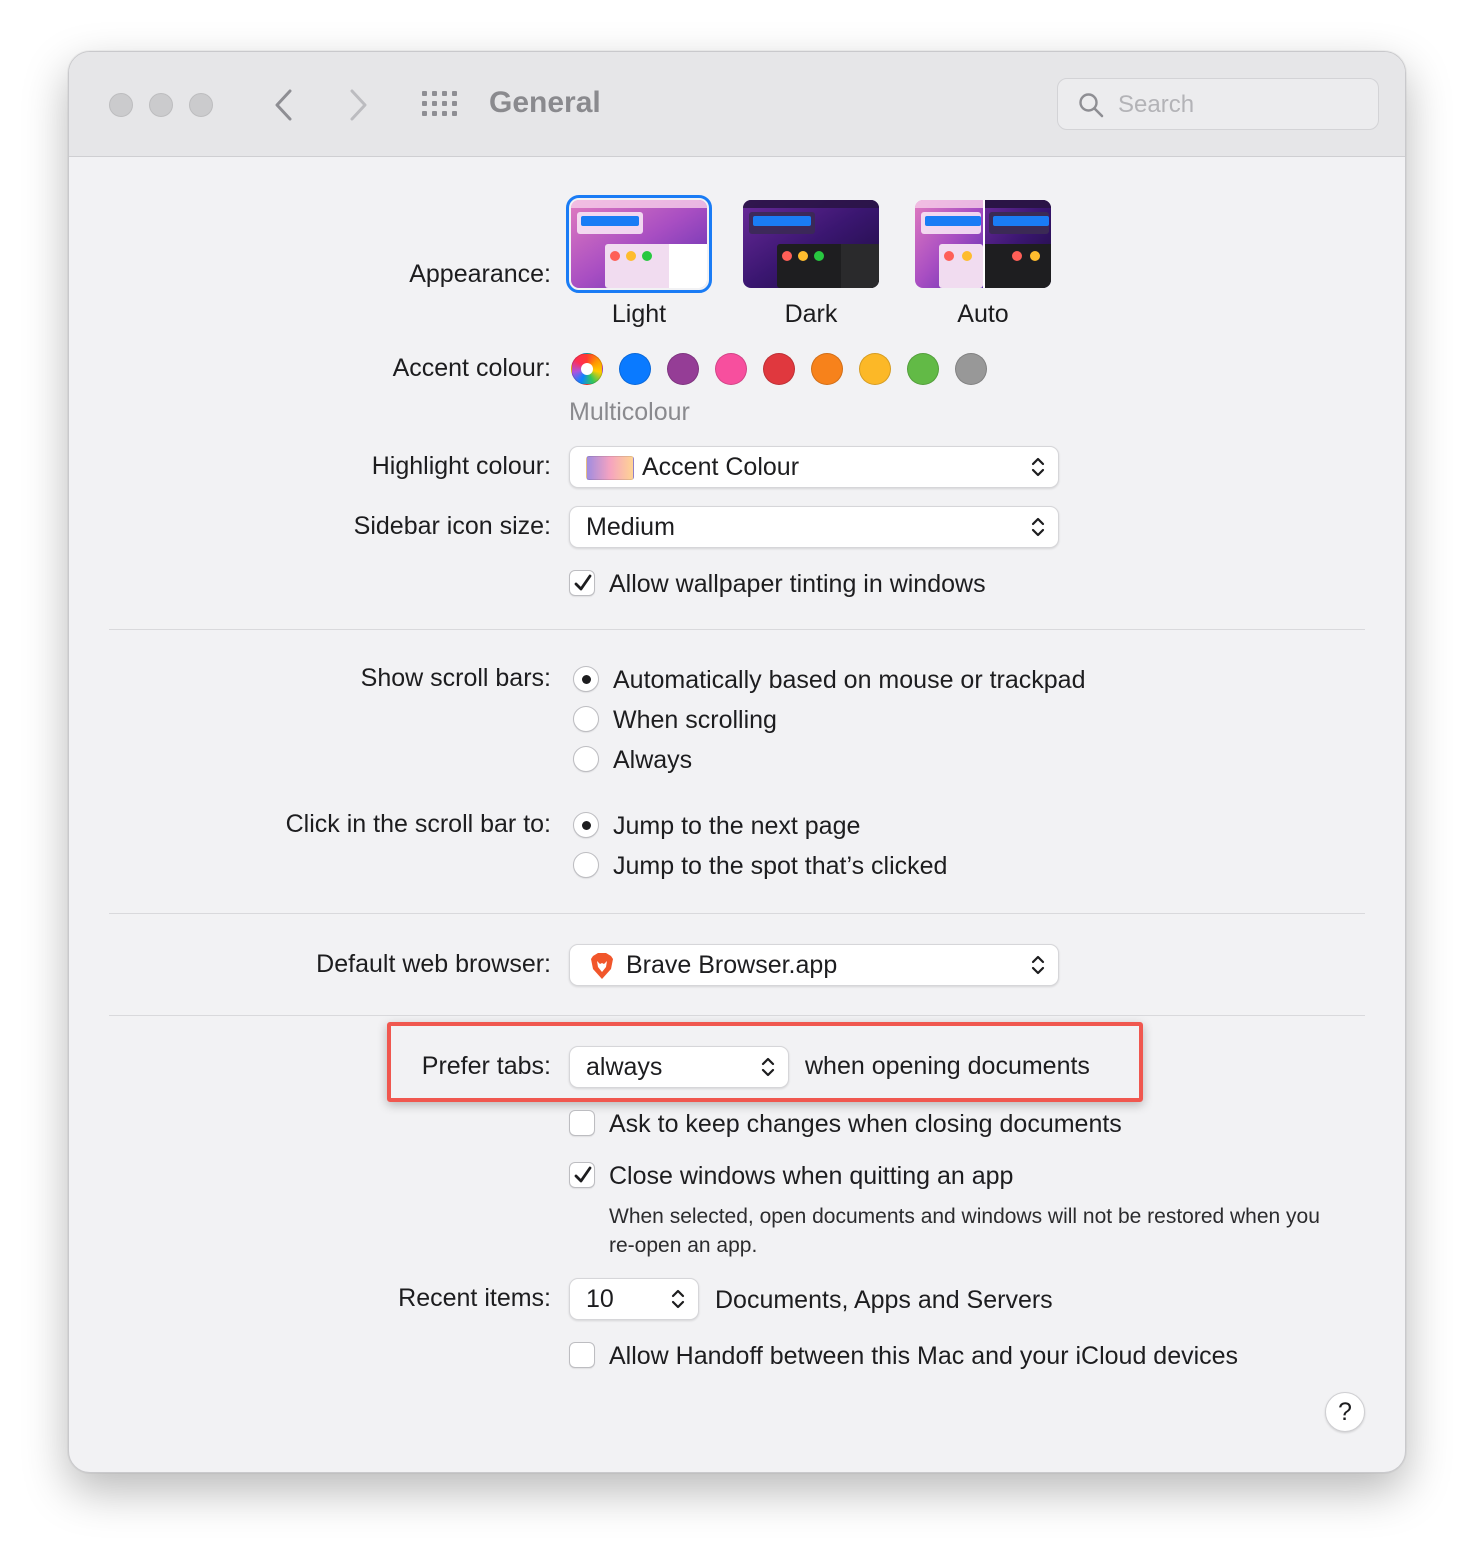  Describe the element at coordinates (721, 467) in the screenshot. I see `highlight-colour-value: Accent Colour` at that location.